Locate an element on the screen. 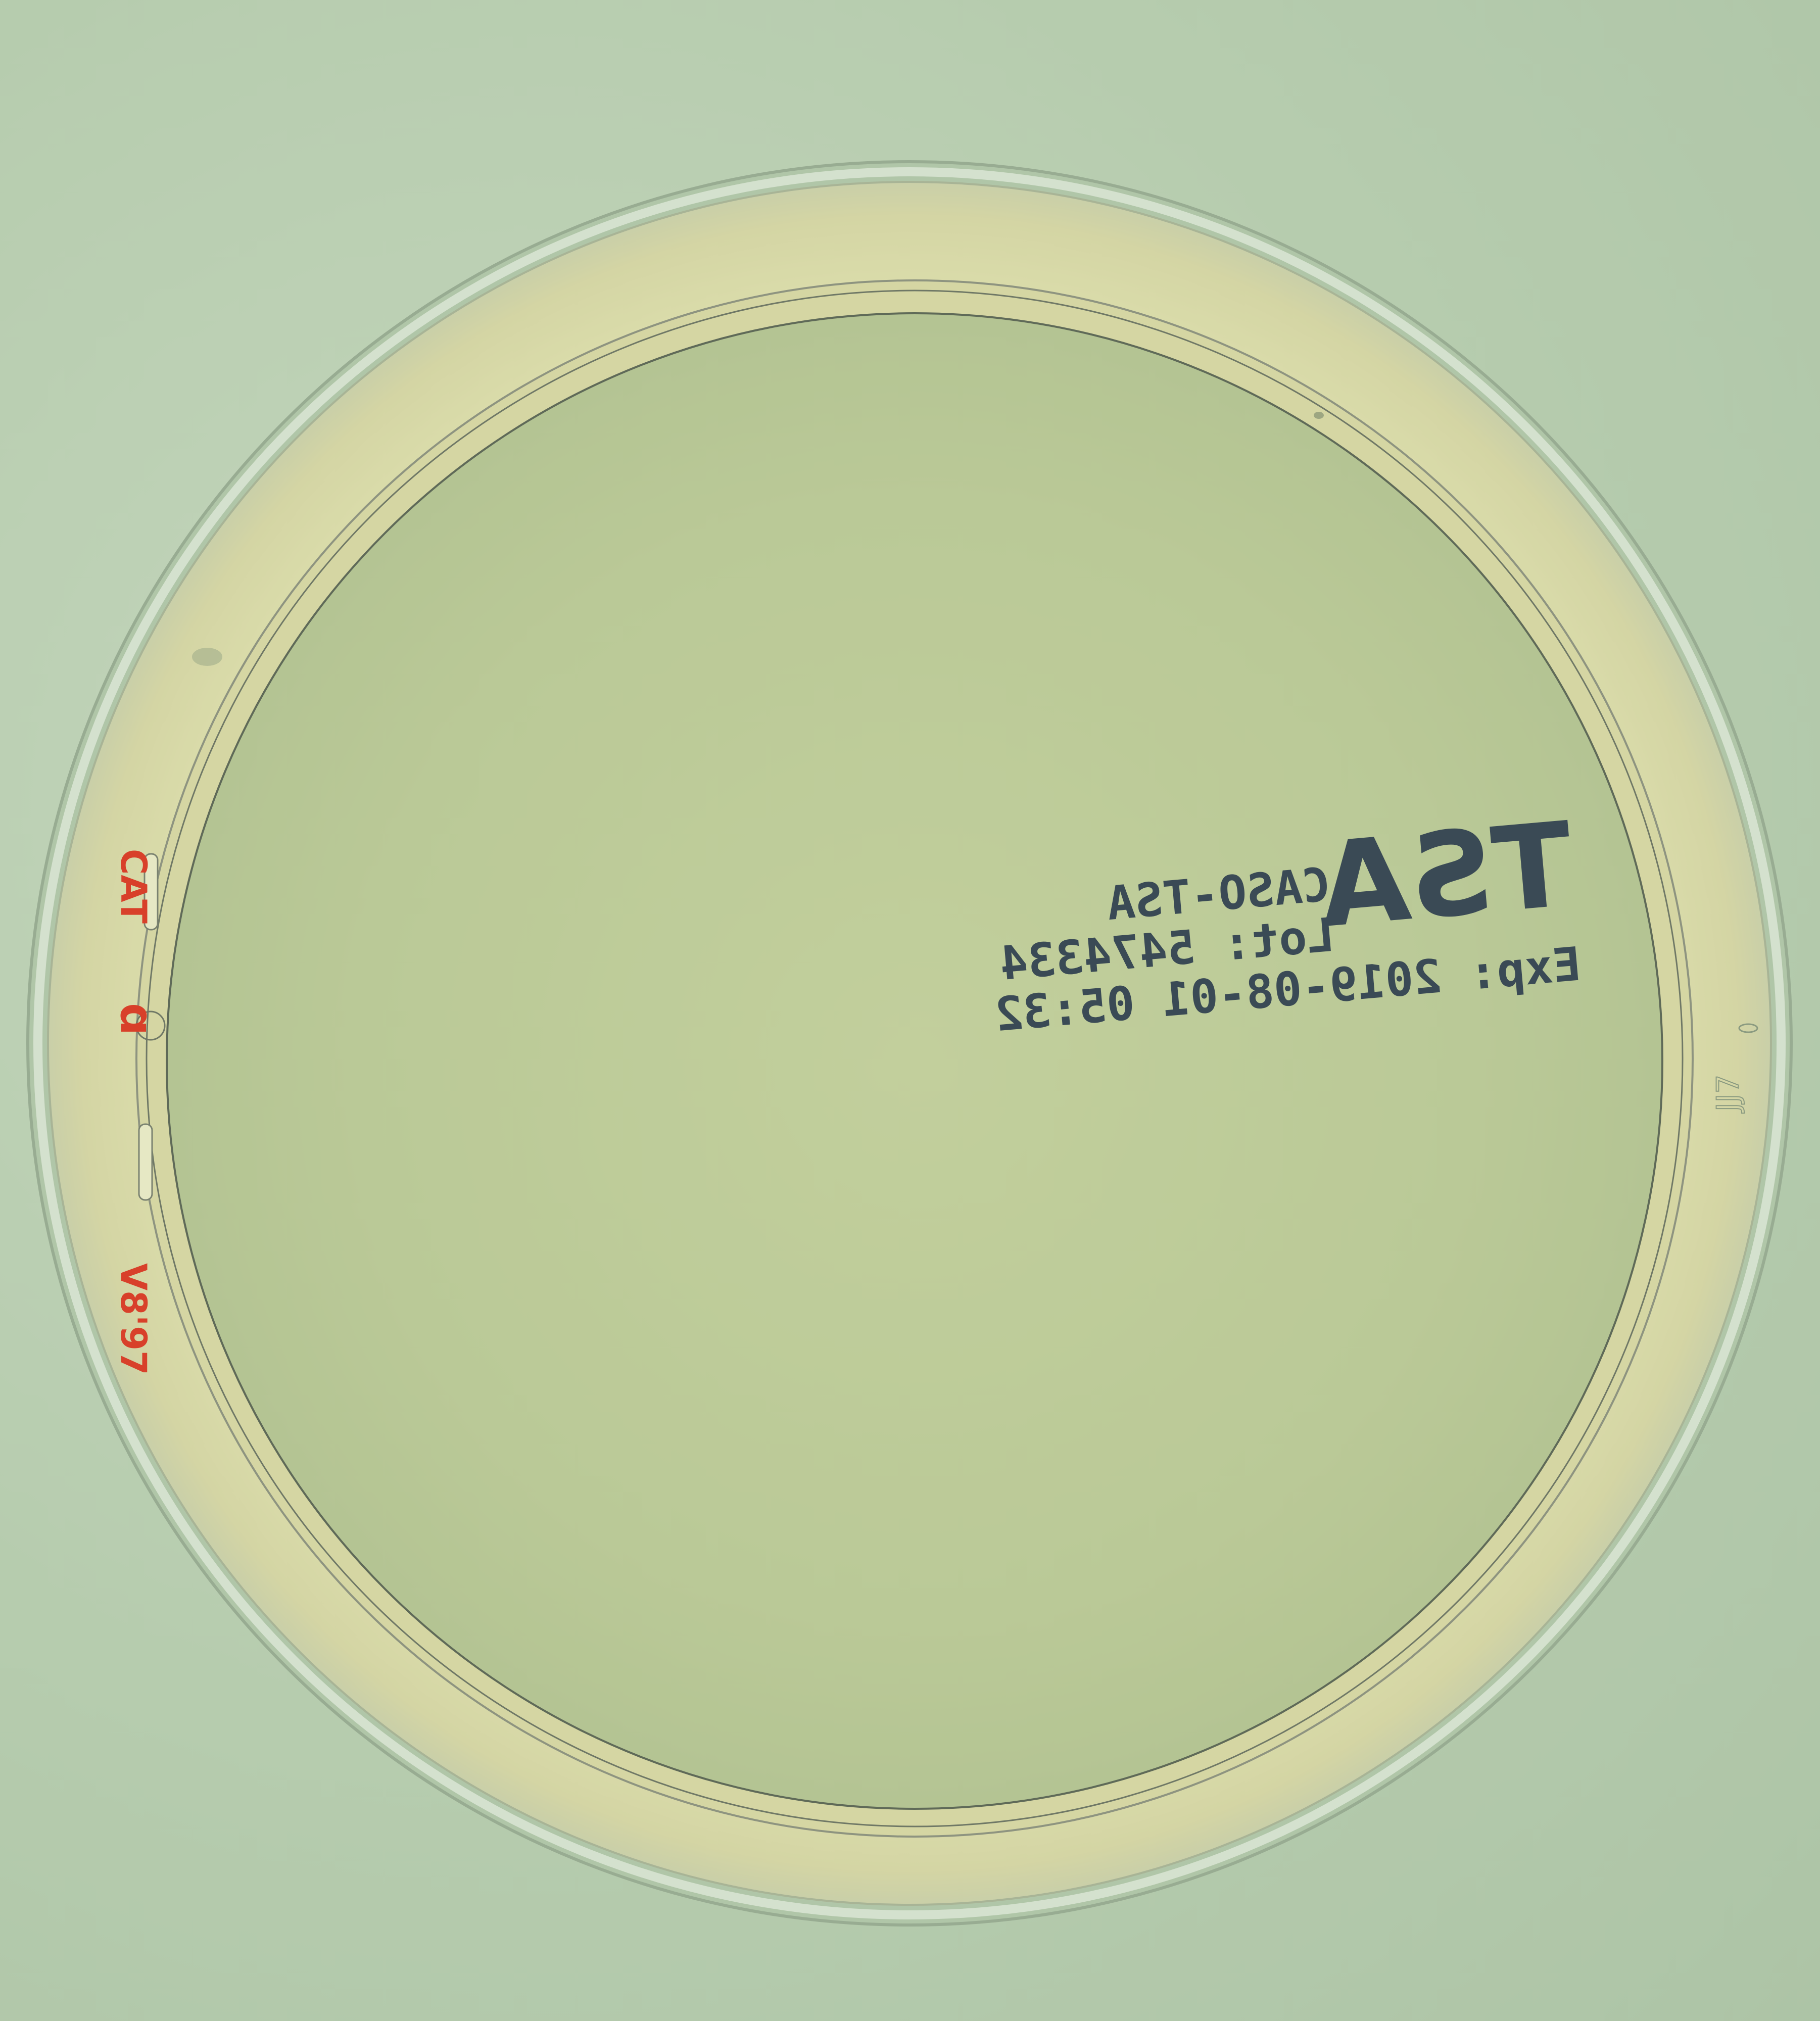 This screenshot has height=2021, width=1820. red-rim-label-3: V8'97 is located at coordinates (134, 1319).